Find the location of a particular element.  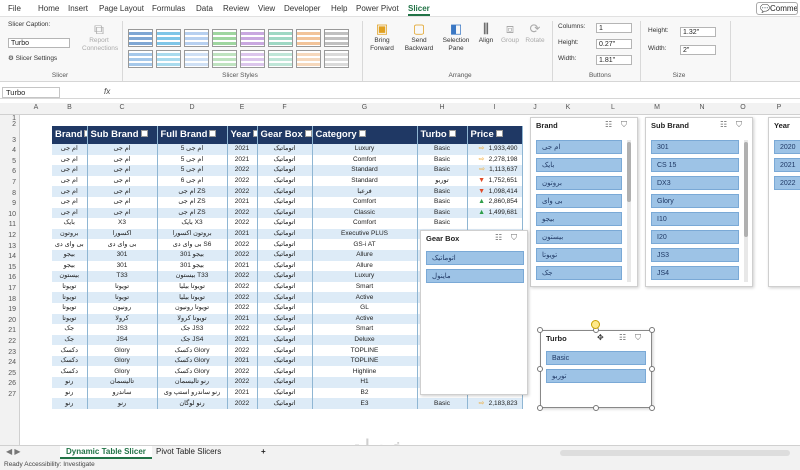

row-header: 12 is located at coordinates (9, 235).